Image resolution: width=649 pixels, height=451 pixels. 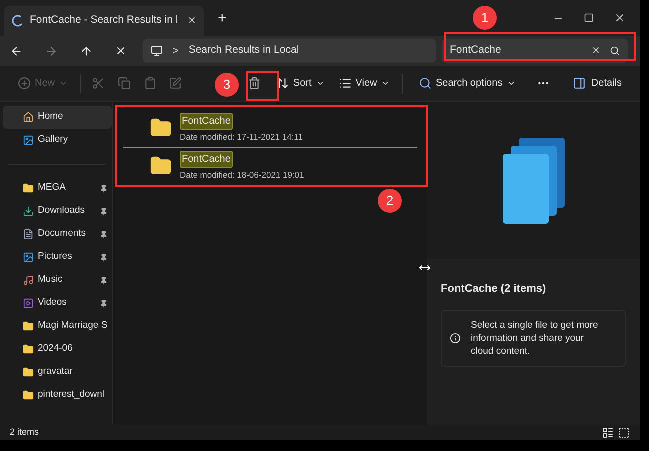 What do you see at coordinates (269, 165) in the screenshot?
I see `result-row: FontCache Date modified: 18-06-2021 19:01` at bounding box center [269, 165].